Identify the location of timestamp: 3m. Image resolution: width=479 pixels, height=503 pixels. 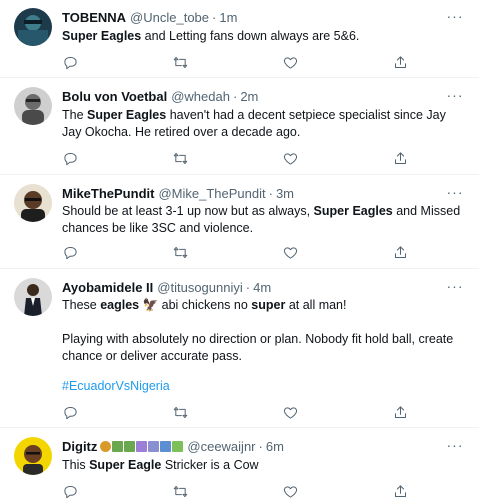
(285, 193).